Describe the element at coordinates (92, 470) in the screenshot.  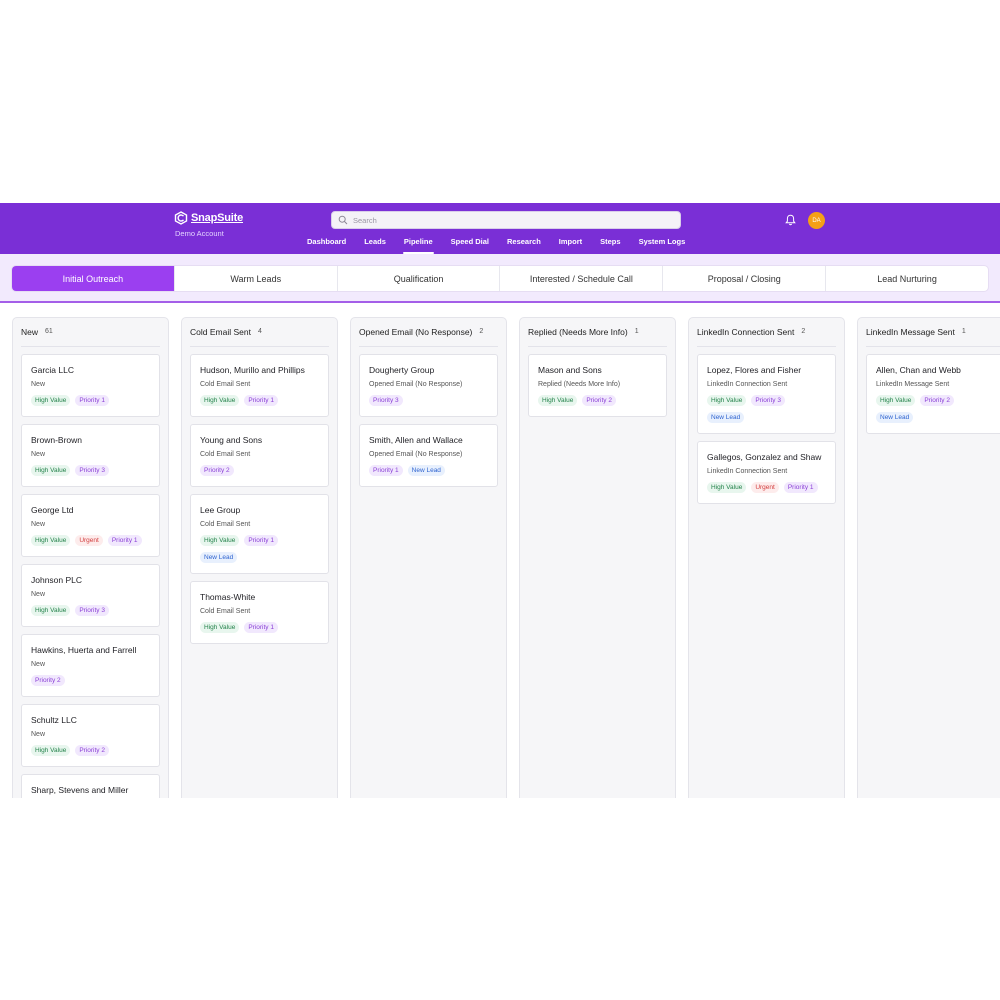
I see `tag-priority-3: Priority 3` at that location.